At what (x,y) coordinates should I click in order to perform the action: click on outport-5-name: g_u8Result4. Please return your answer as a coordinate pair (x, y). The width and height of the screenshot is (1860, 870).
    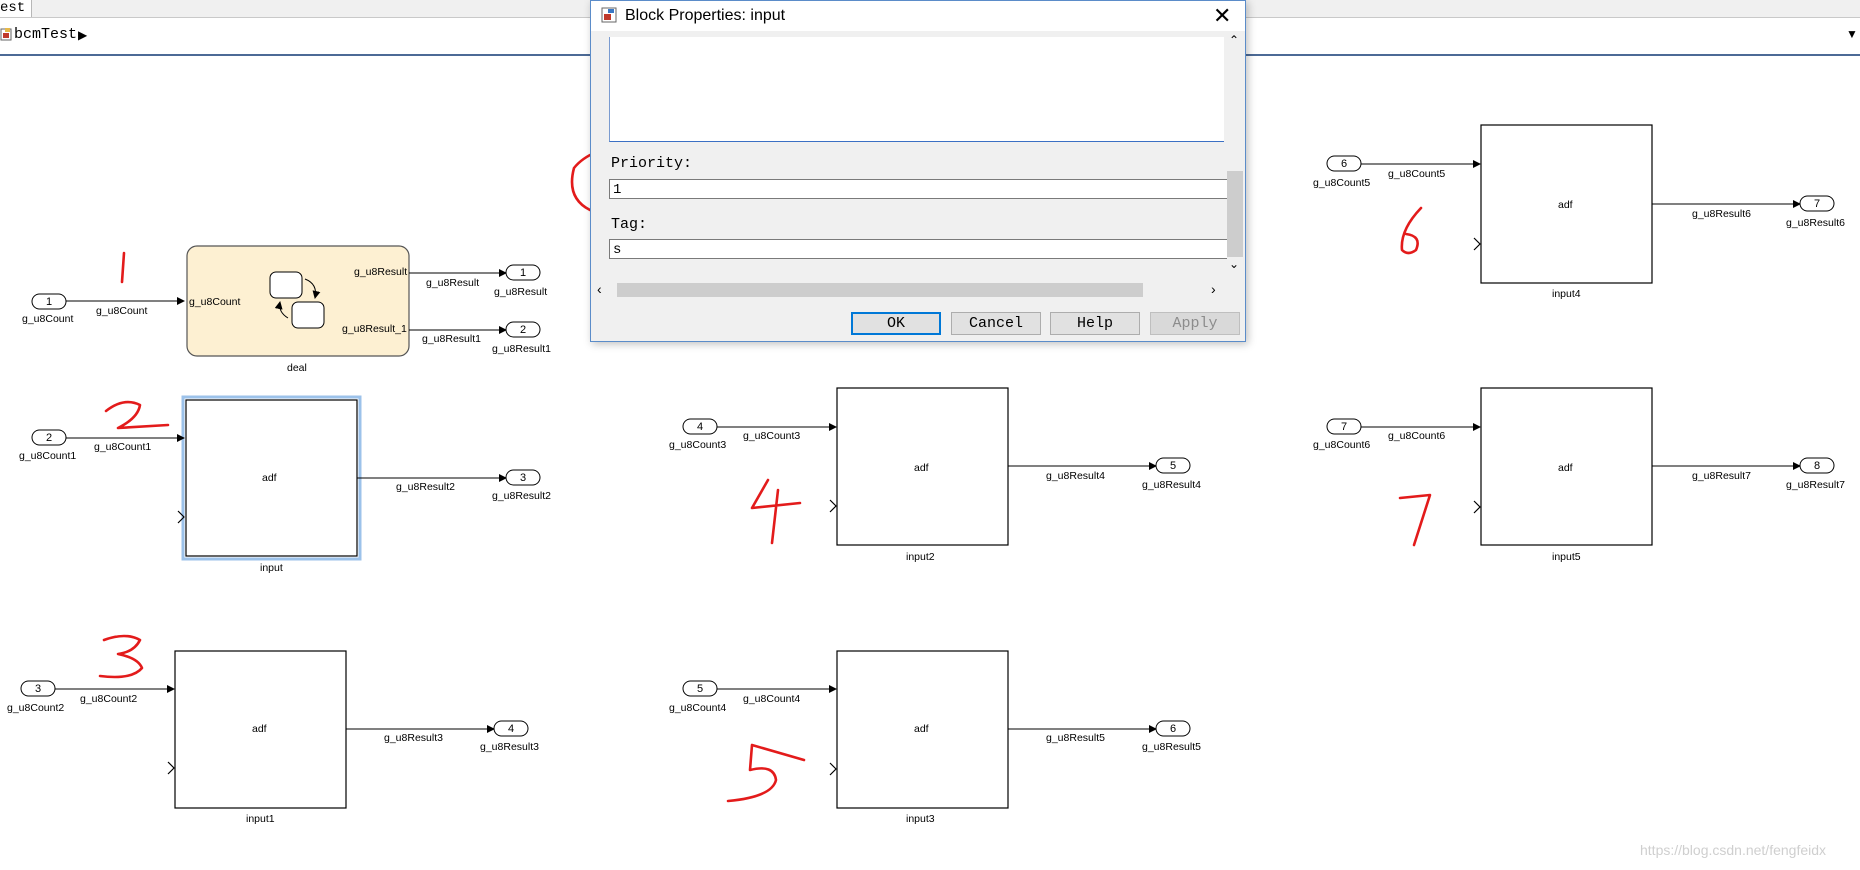
    Looking at the image, I should click on (1171, 485).